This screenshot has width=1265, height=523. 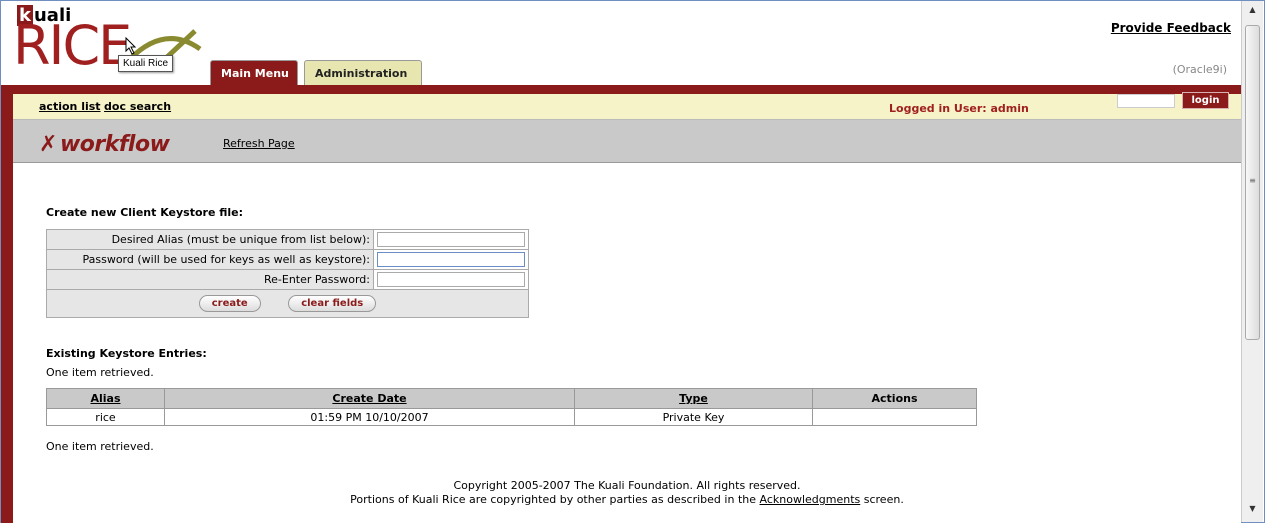 What do you see at coordinates (627, 107) in the screenshot?
I see `action-bar: action list doc search Logged in User` at bounding box center [627, 107].